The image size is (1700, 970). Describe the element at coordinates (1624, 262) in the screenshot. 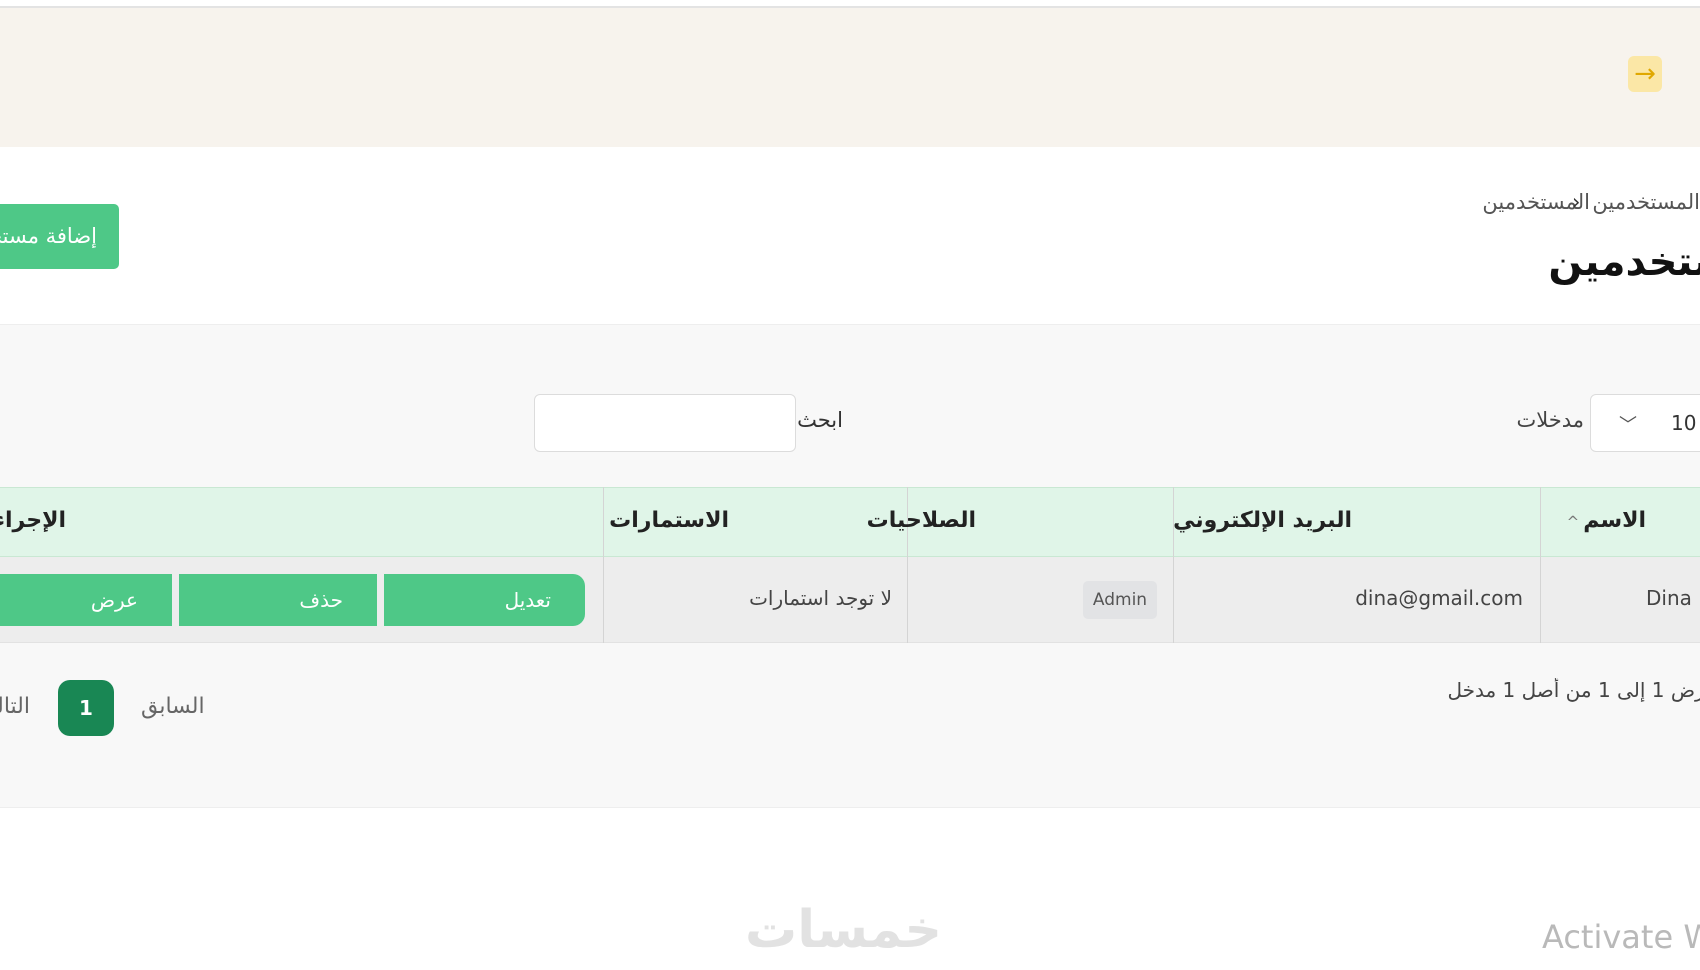

I see `page-title: المستخدمين` at that location.